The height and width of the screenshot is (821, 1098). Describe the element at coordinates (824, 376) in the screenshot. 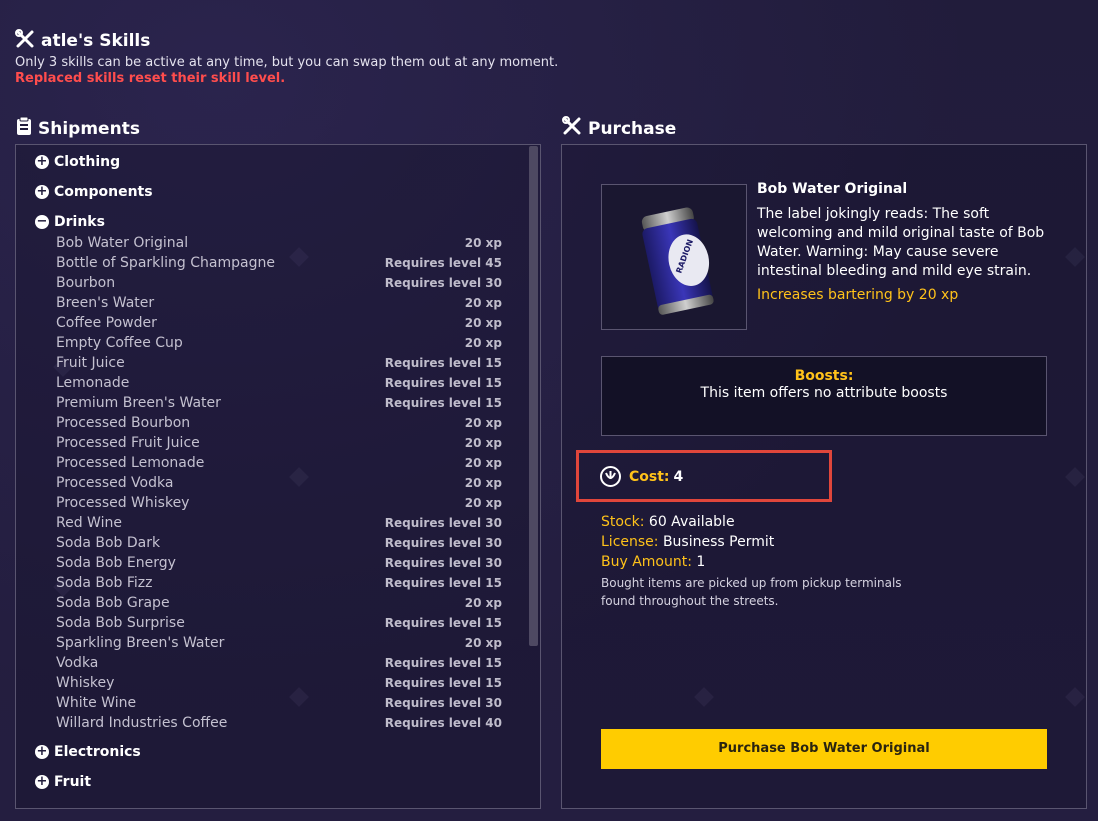

I see `boosts-title: Boosts:` at that location.